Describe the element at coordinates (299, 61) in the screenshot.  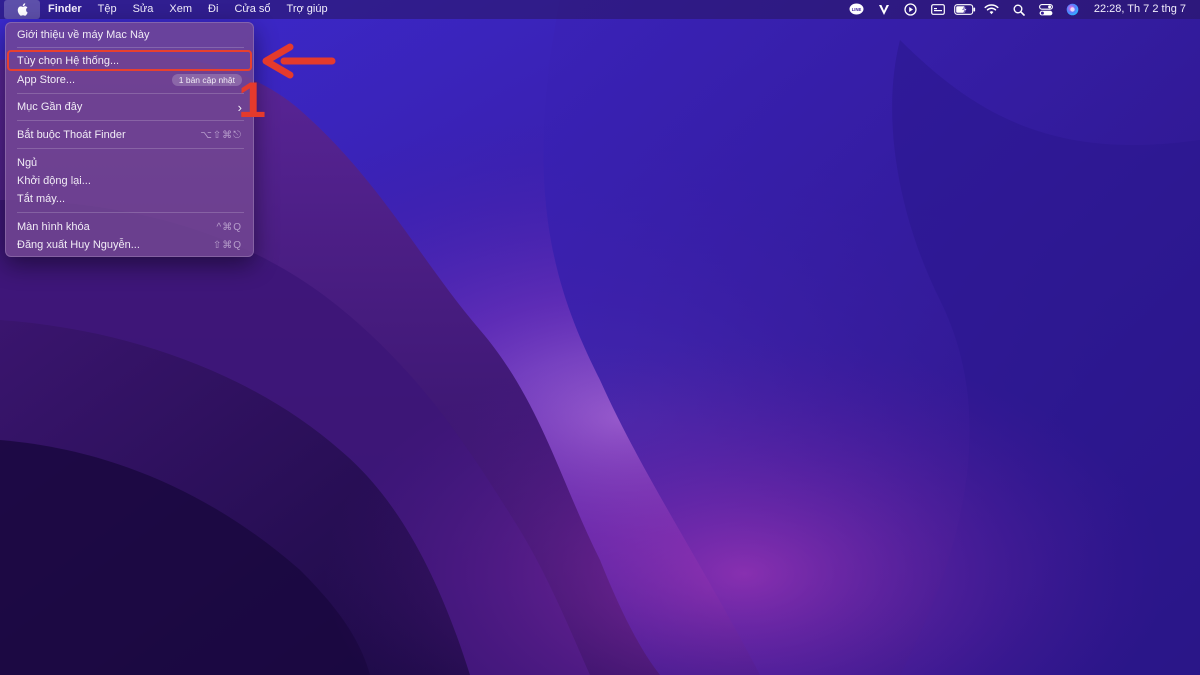
I see `annotation-arrow-icon` at that location.